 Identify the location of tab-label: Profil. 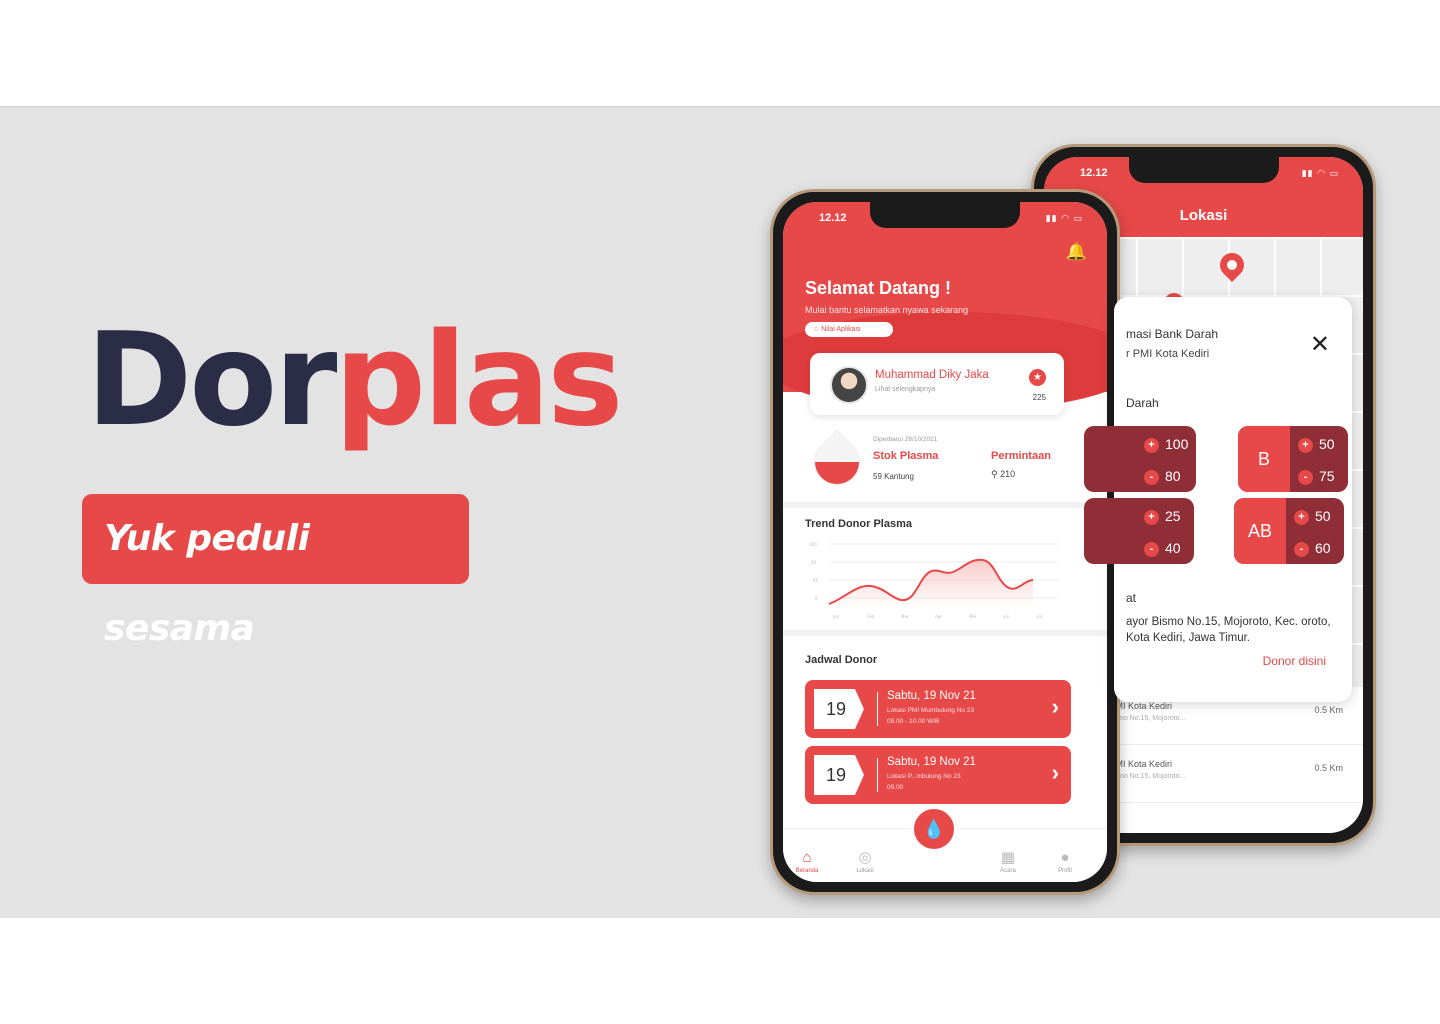
(1065, 871).